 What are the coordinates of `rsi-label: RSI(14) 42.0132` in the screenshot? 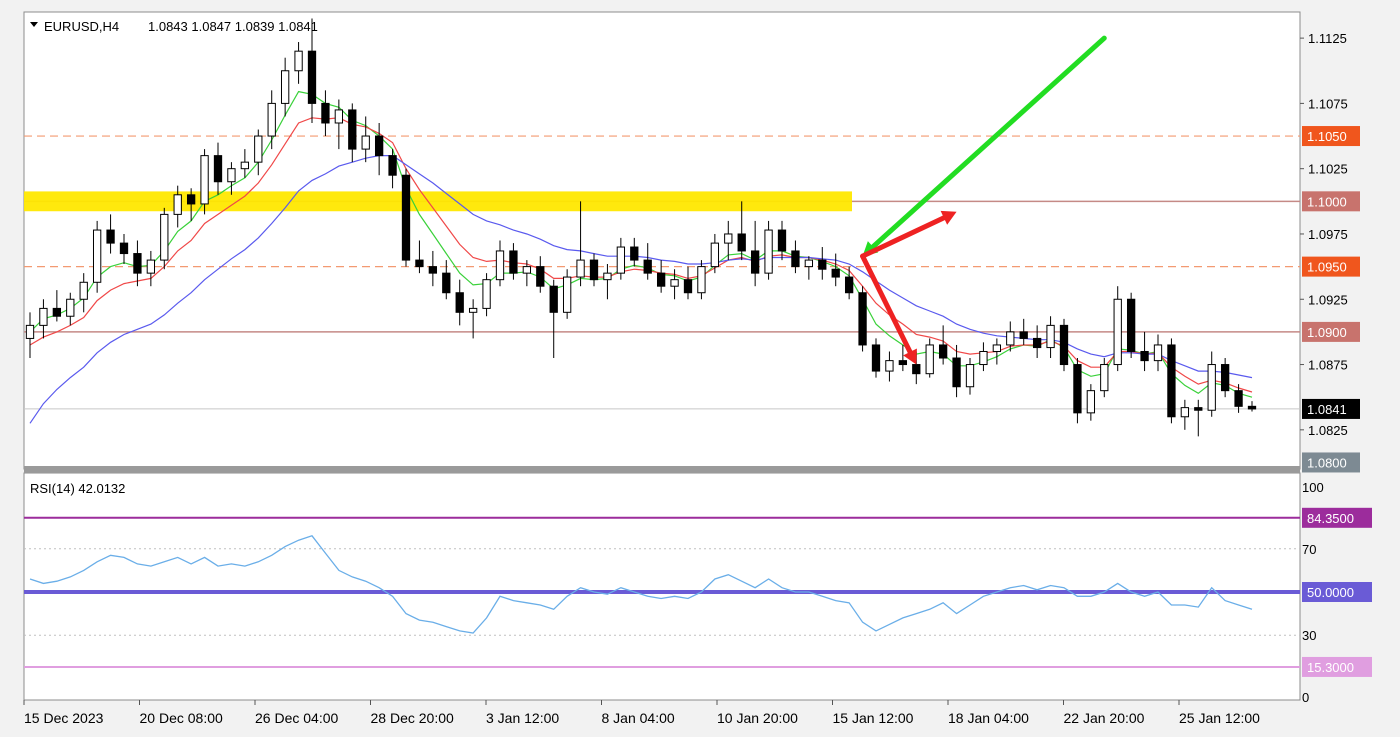 It's located at (77, 488).